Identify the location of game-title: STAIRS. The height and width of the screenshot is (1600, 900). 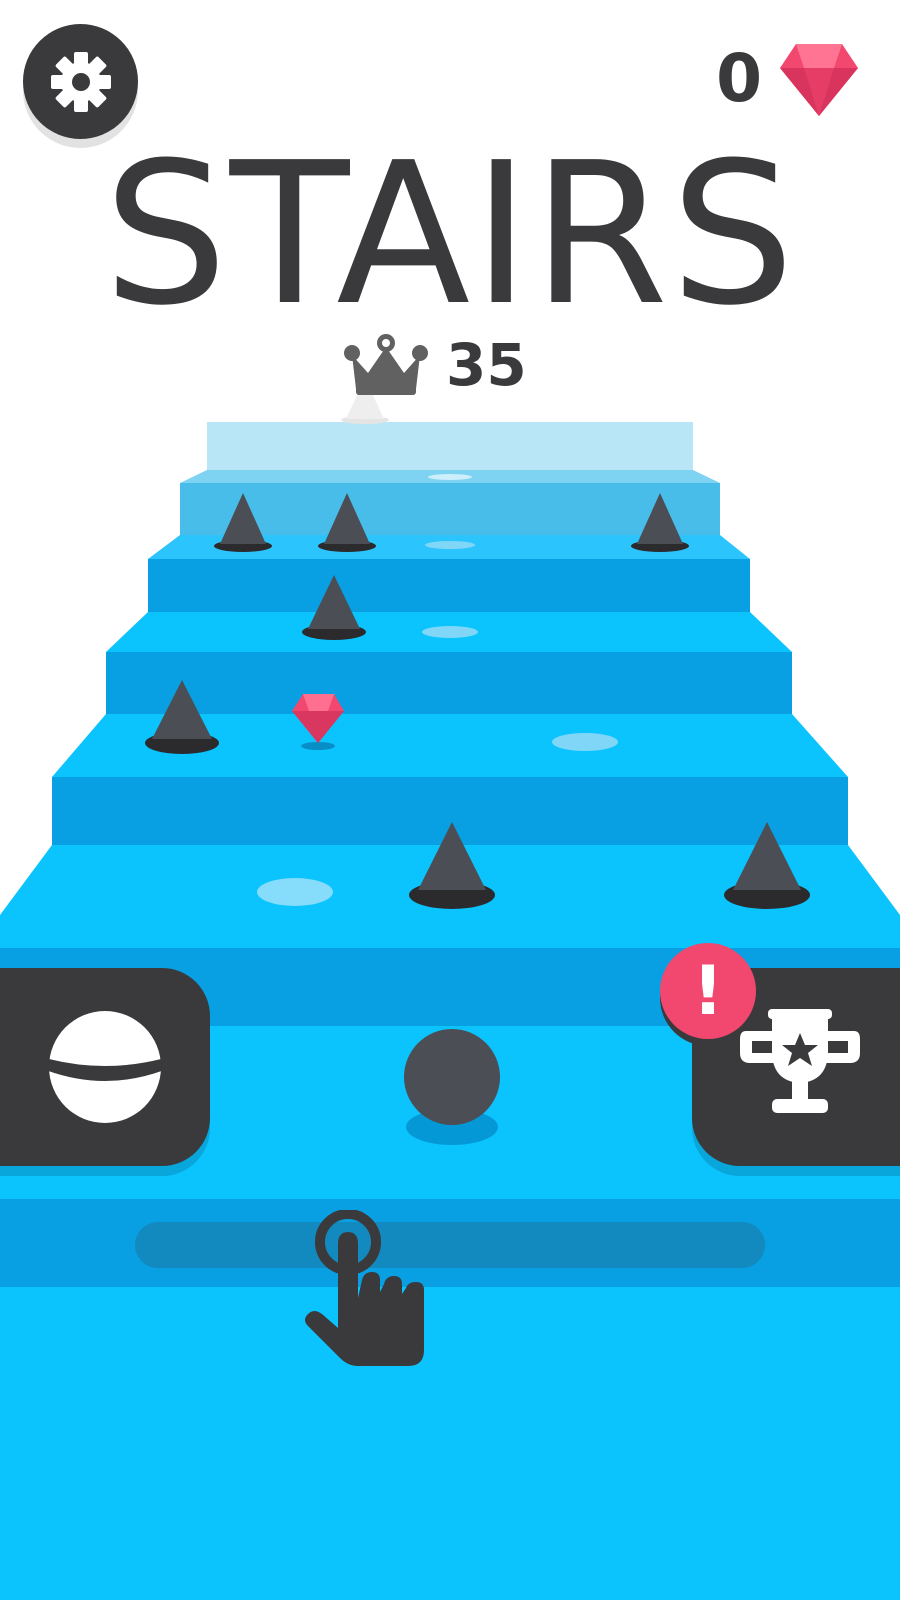
(450, 235).